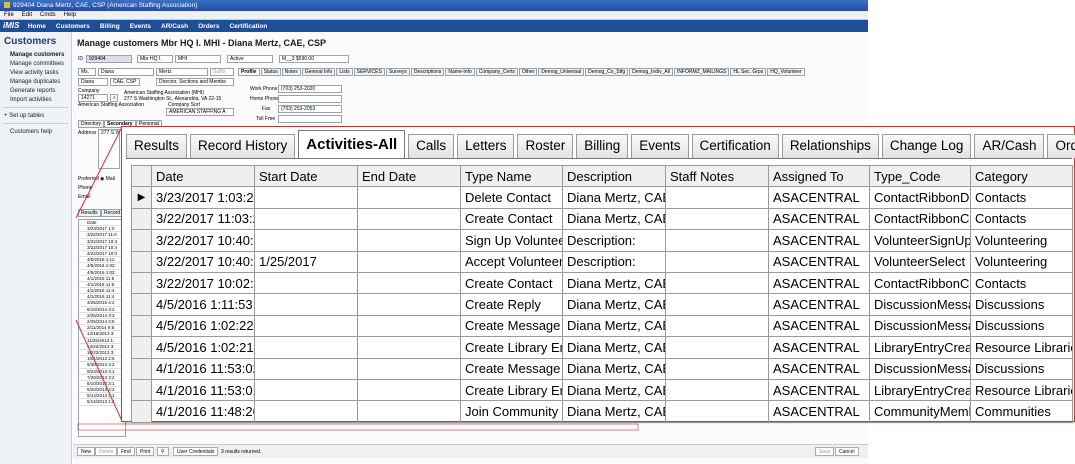 The height and width of the screenshot is (464, 1075). What do you see at coordinates (93, 98) in the screenshot?
I see `company-id-field: 14271` at bounding box center [93, 98].